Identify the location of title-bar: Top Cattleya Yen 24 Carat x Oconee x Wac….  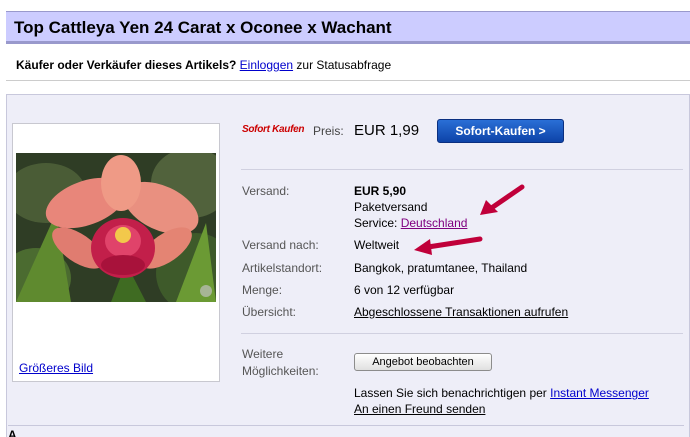
(348, 27).